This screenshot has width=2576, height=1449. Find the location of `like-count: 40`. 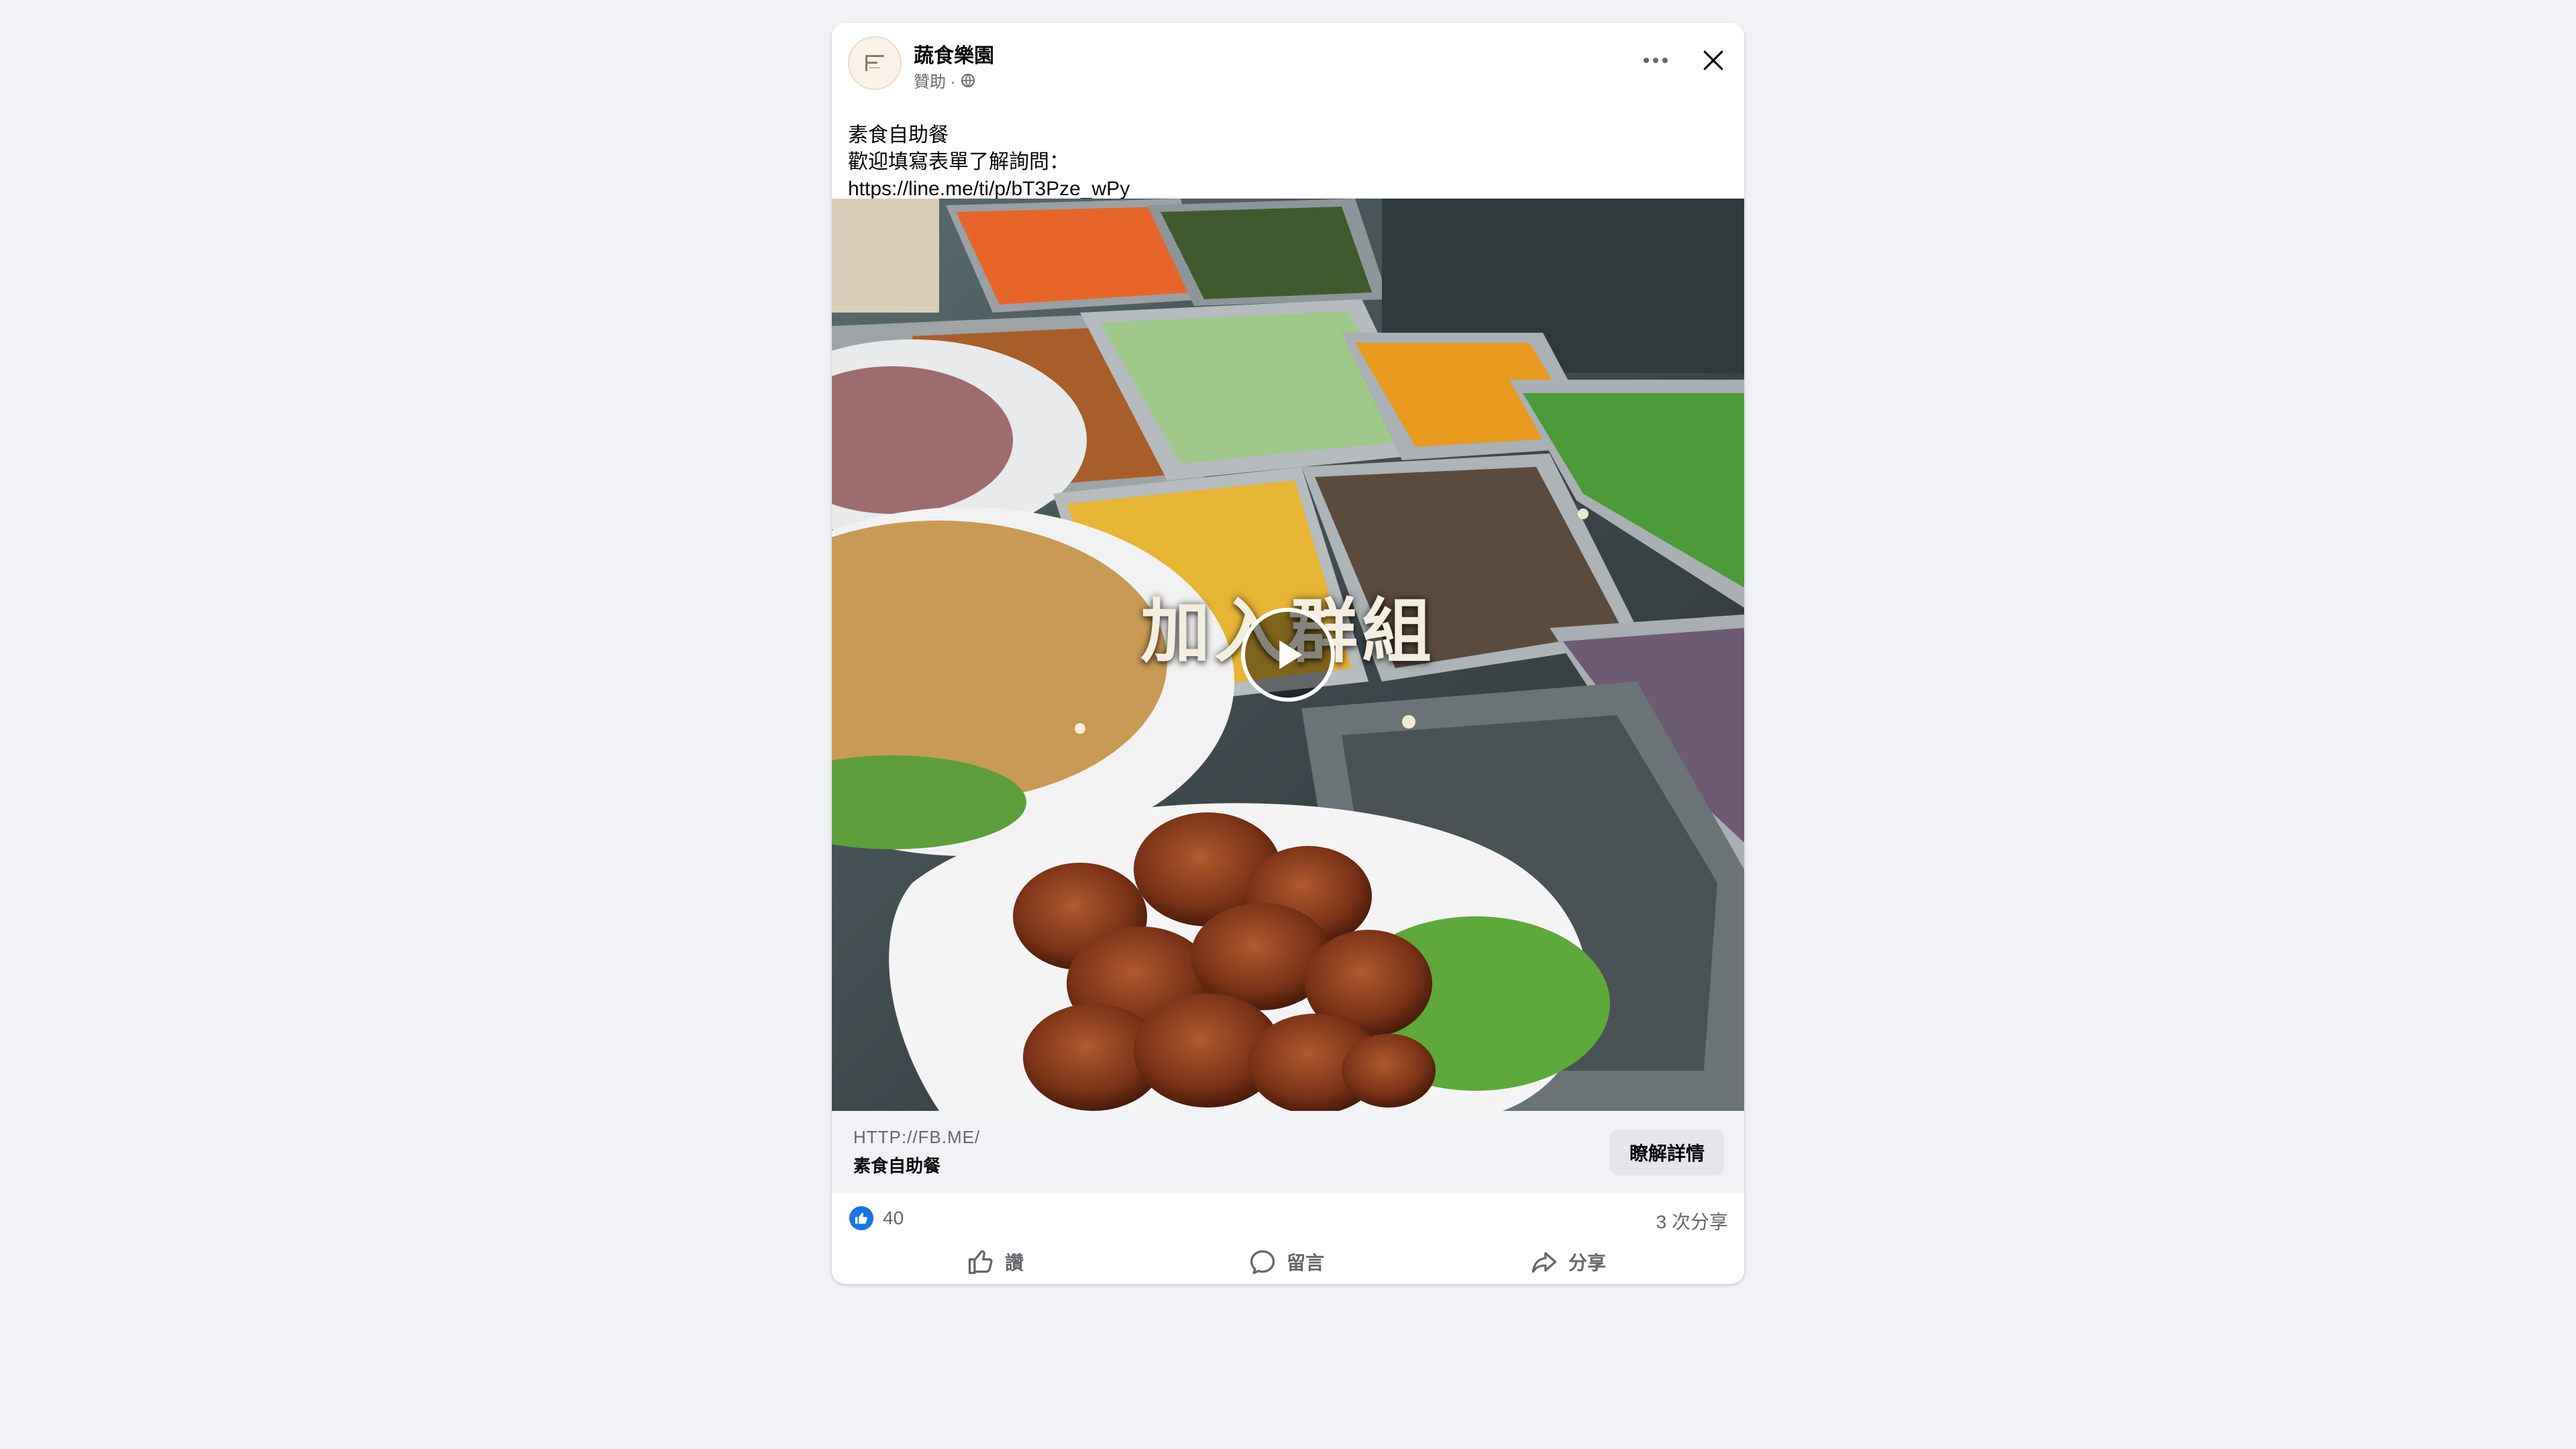

like-count: 40 is located at coordinates (893, 1218).